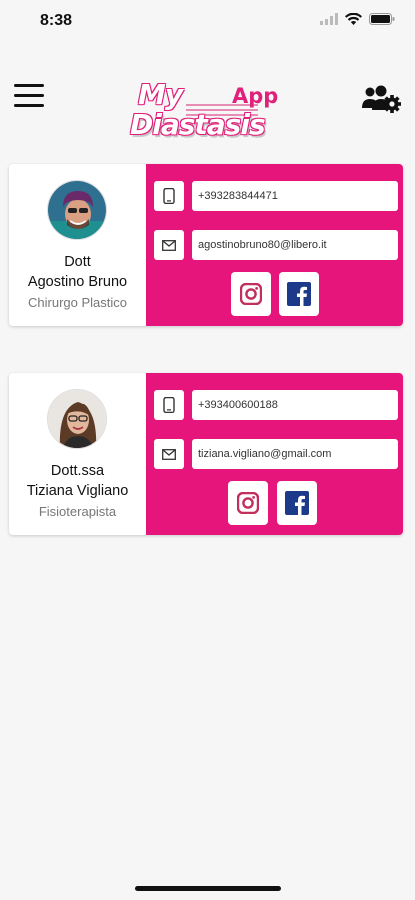 This screenshot has width=415, height=900. Describe the element at coordinates (295, 405) in the screenshot. I see `phone-field: +393400600188` at that location.